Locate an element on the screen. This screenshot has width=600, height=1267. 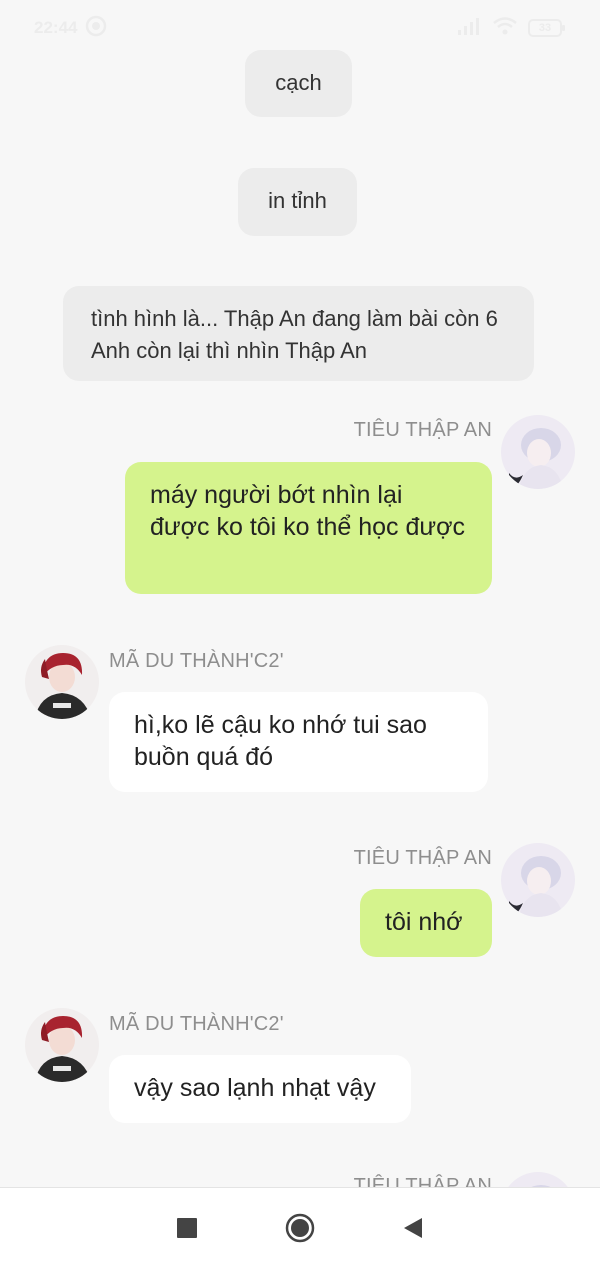
other-message-bubble: hì,ko lẽ cậu ko nhớ tui sao buồn quá đó is located at coordinates (298, 742).